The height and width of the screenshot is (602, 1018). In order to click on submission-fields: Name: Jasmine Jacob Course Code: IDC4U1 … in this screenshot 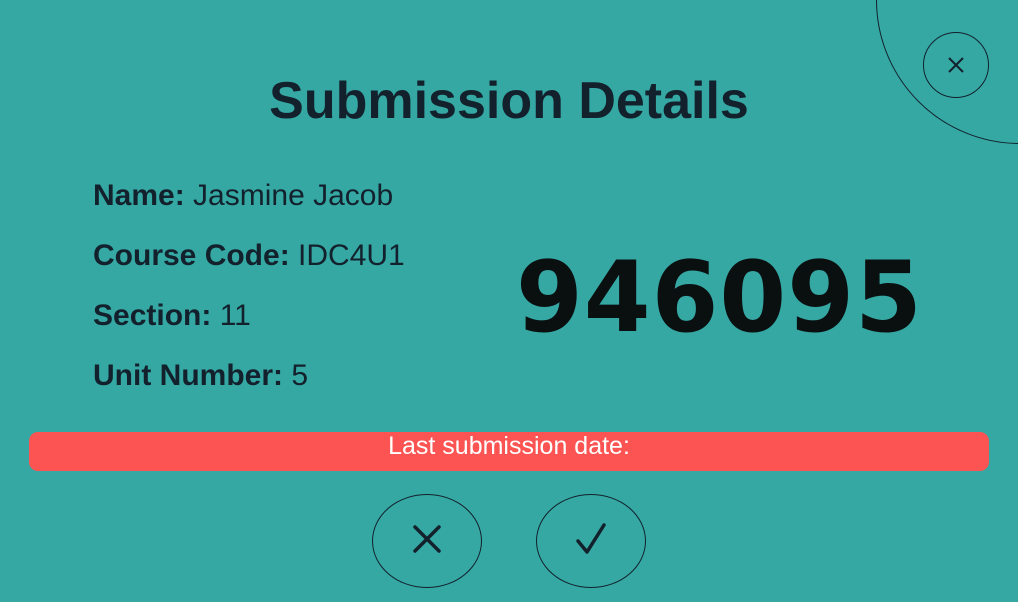, I will do `click(249, 298)`.